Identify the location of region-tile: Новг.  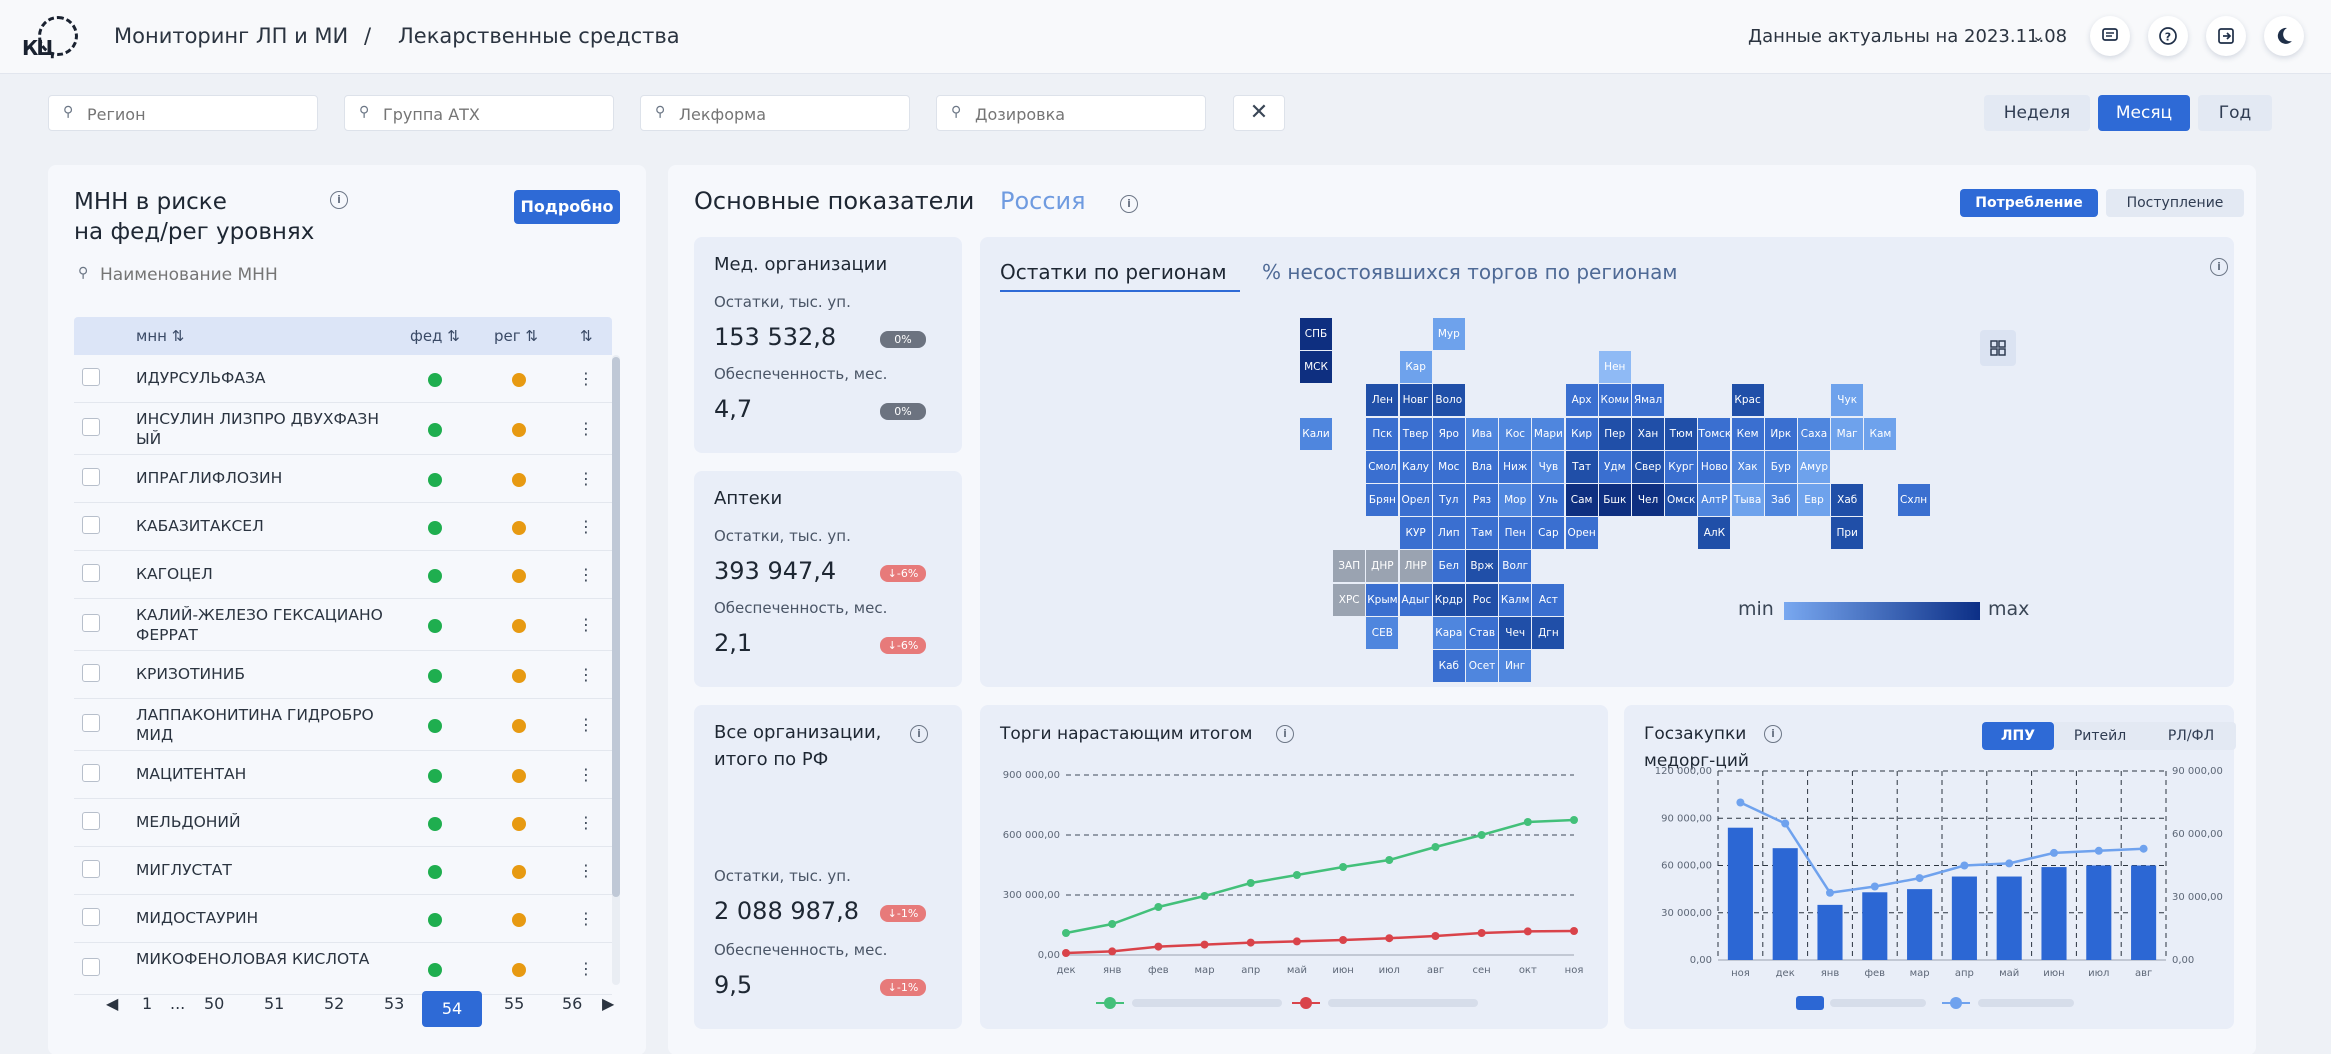
(1415, 400).